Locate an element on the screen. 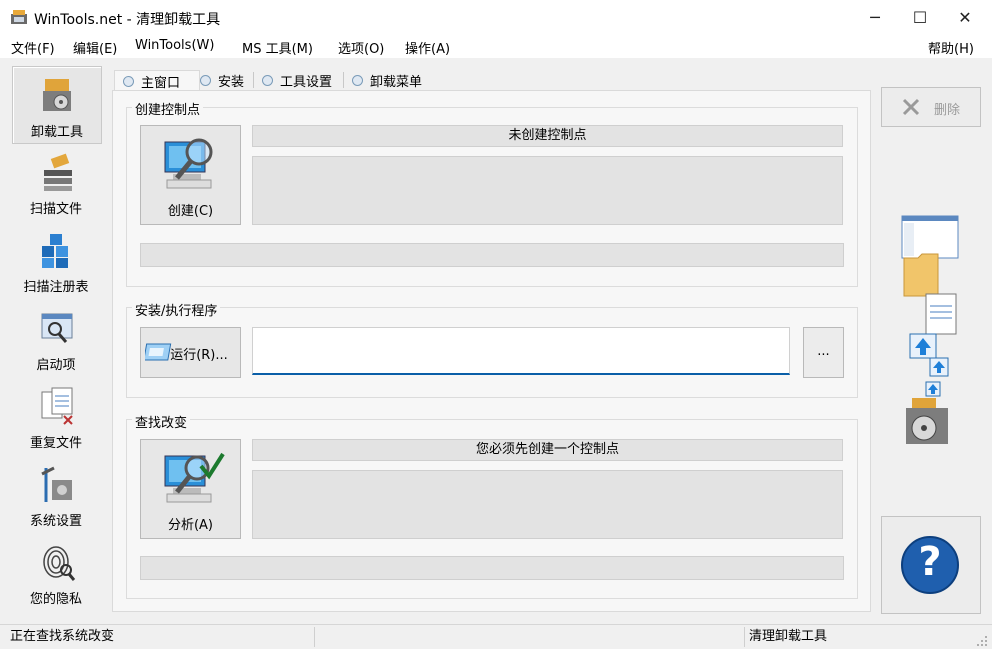  sidebar-item-scan-registry: 扫描注册表 is located at coordinates (56, 260).